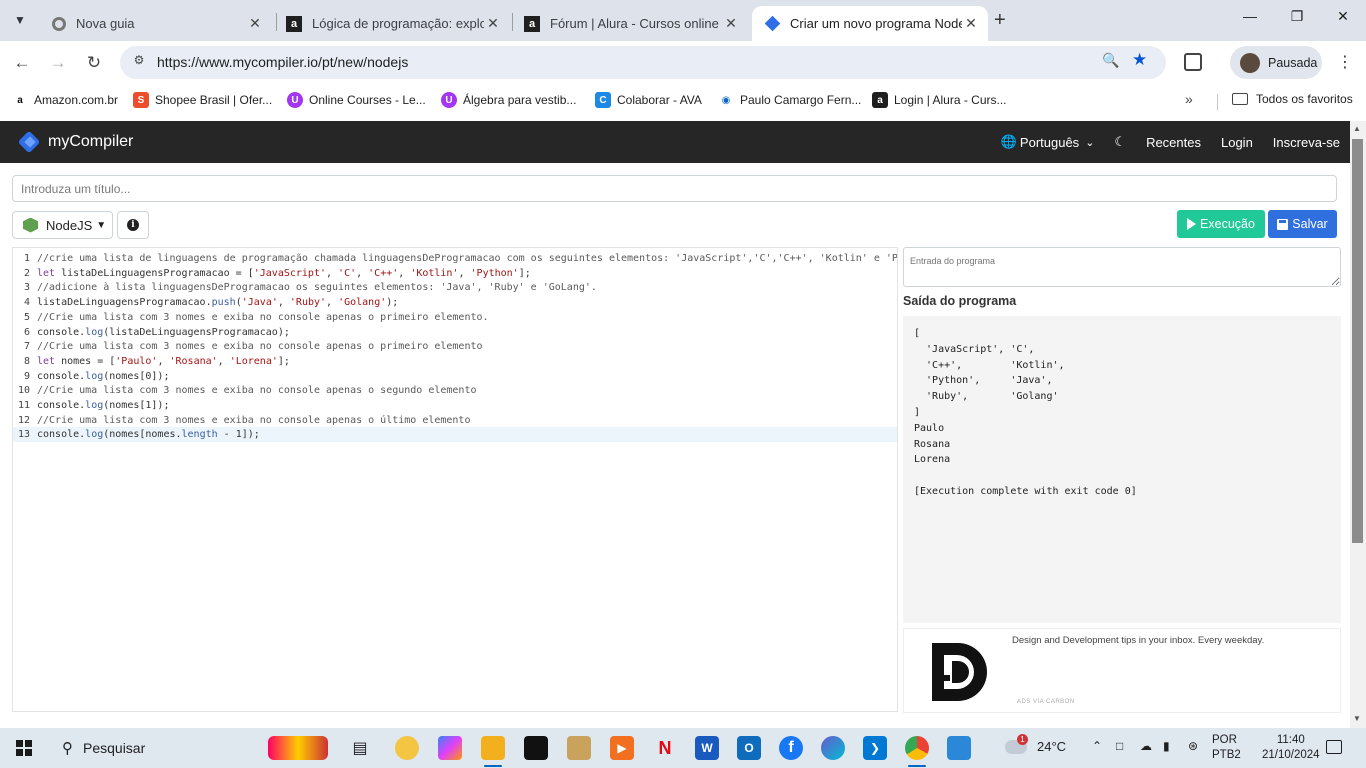 The width and height of the screenshot is (1366, 768). Describe the element at coordinates (707, 748) in the screenshot. I see `word-icon: W` at that location.